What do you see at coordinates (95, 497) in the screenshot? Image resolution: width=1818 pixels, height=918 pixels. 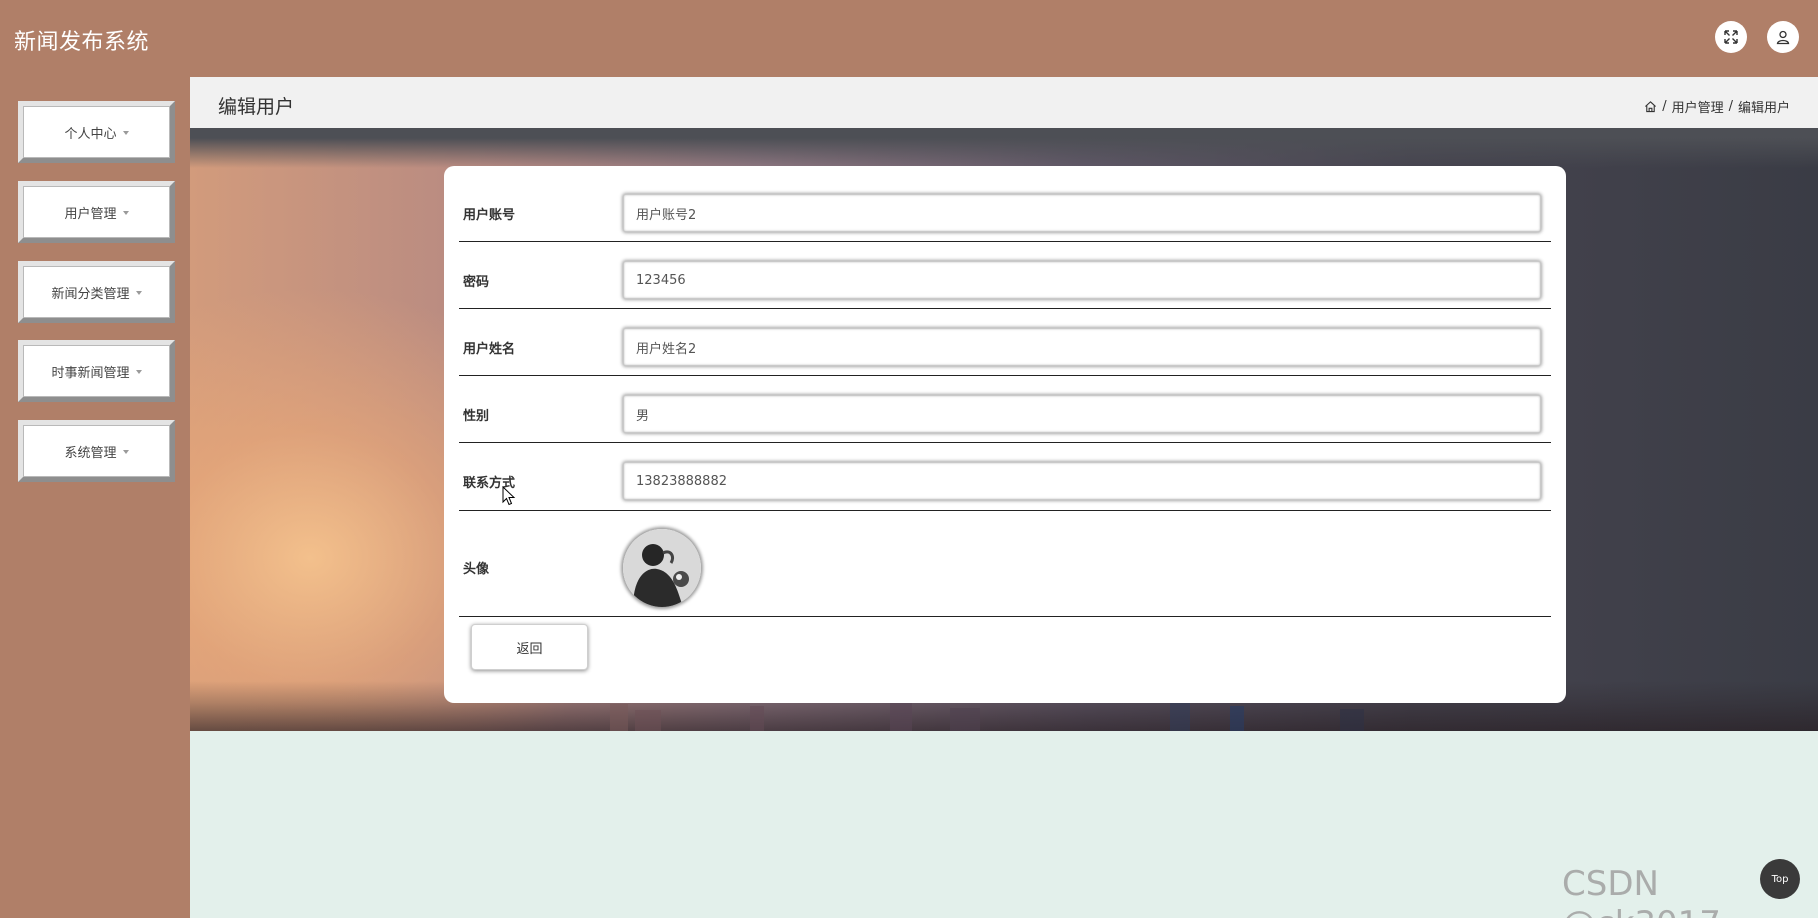 I see `sidebar: 个人中心 用户管理 新闻分类管理 时事新闻管理 系统管理` at bounding box center [95, 497].